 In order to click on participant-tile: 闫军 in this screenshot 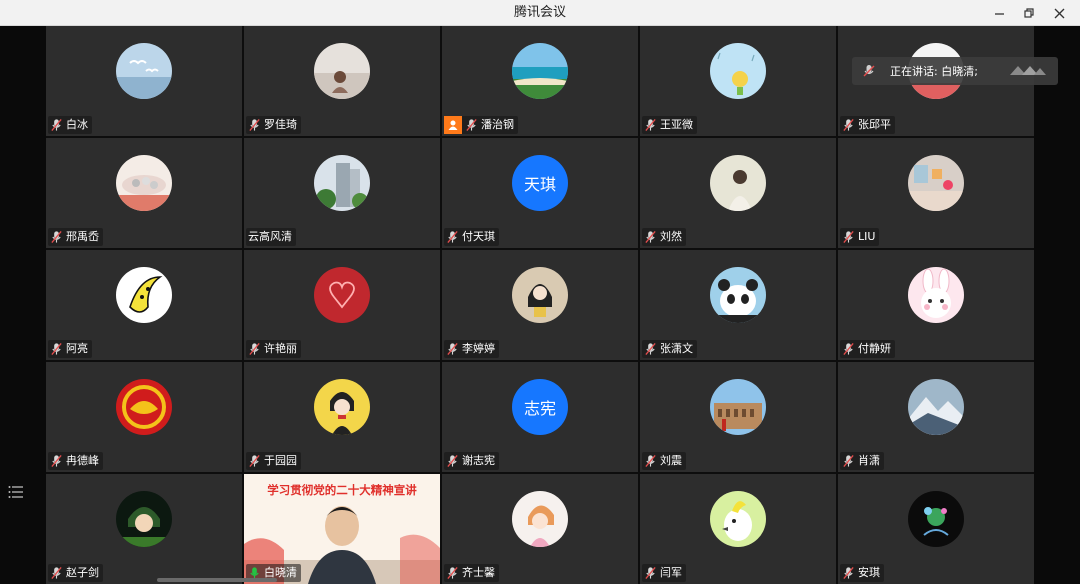, I will do `click(738, 529)`.